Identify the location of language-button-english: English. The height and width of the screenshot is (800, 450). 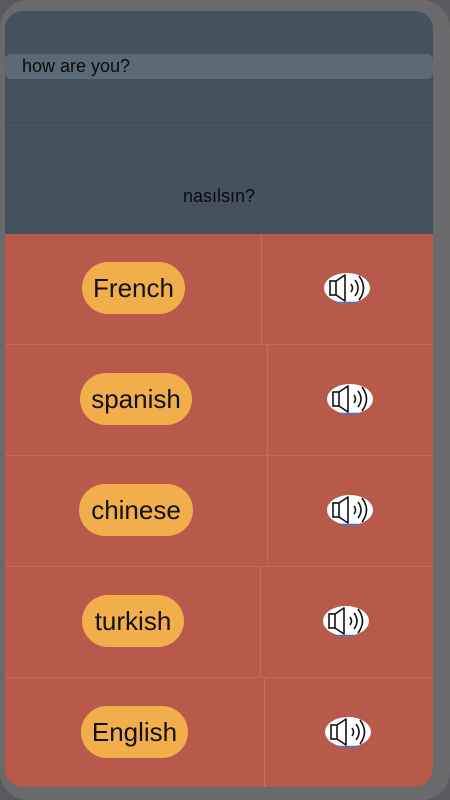
(134, 732).